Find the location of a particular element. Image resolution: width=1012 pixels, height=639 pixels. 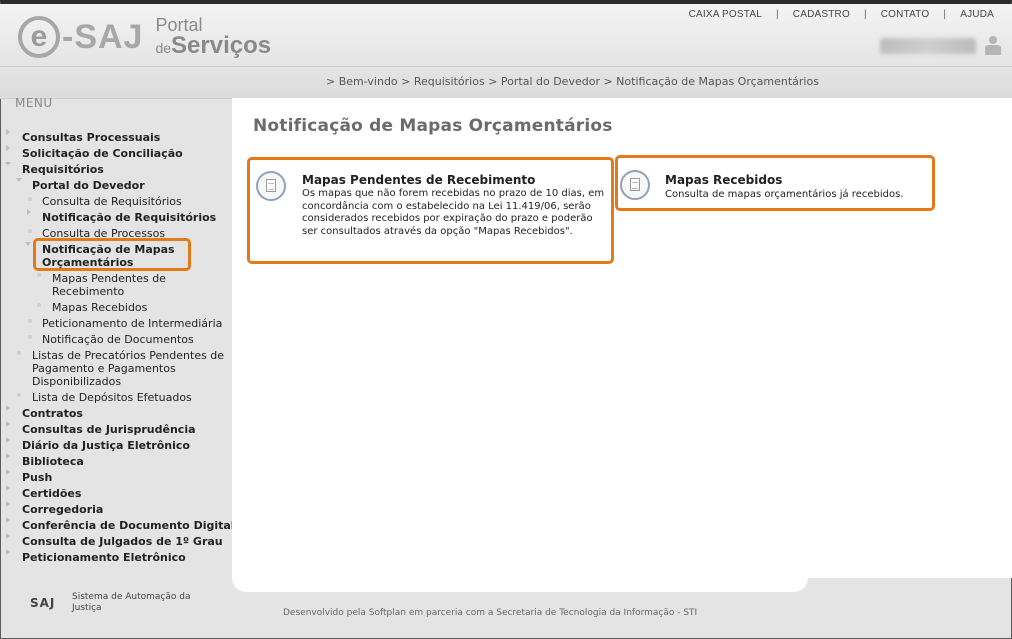

menu-item-consultas-processuais: Consultas Processuais is located at coordinates (91, 137).